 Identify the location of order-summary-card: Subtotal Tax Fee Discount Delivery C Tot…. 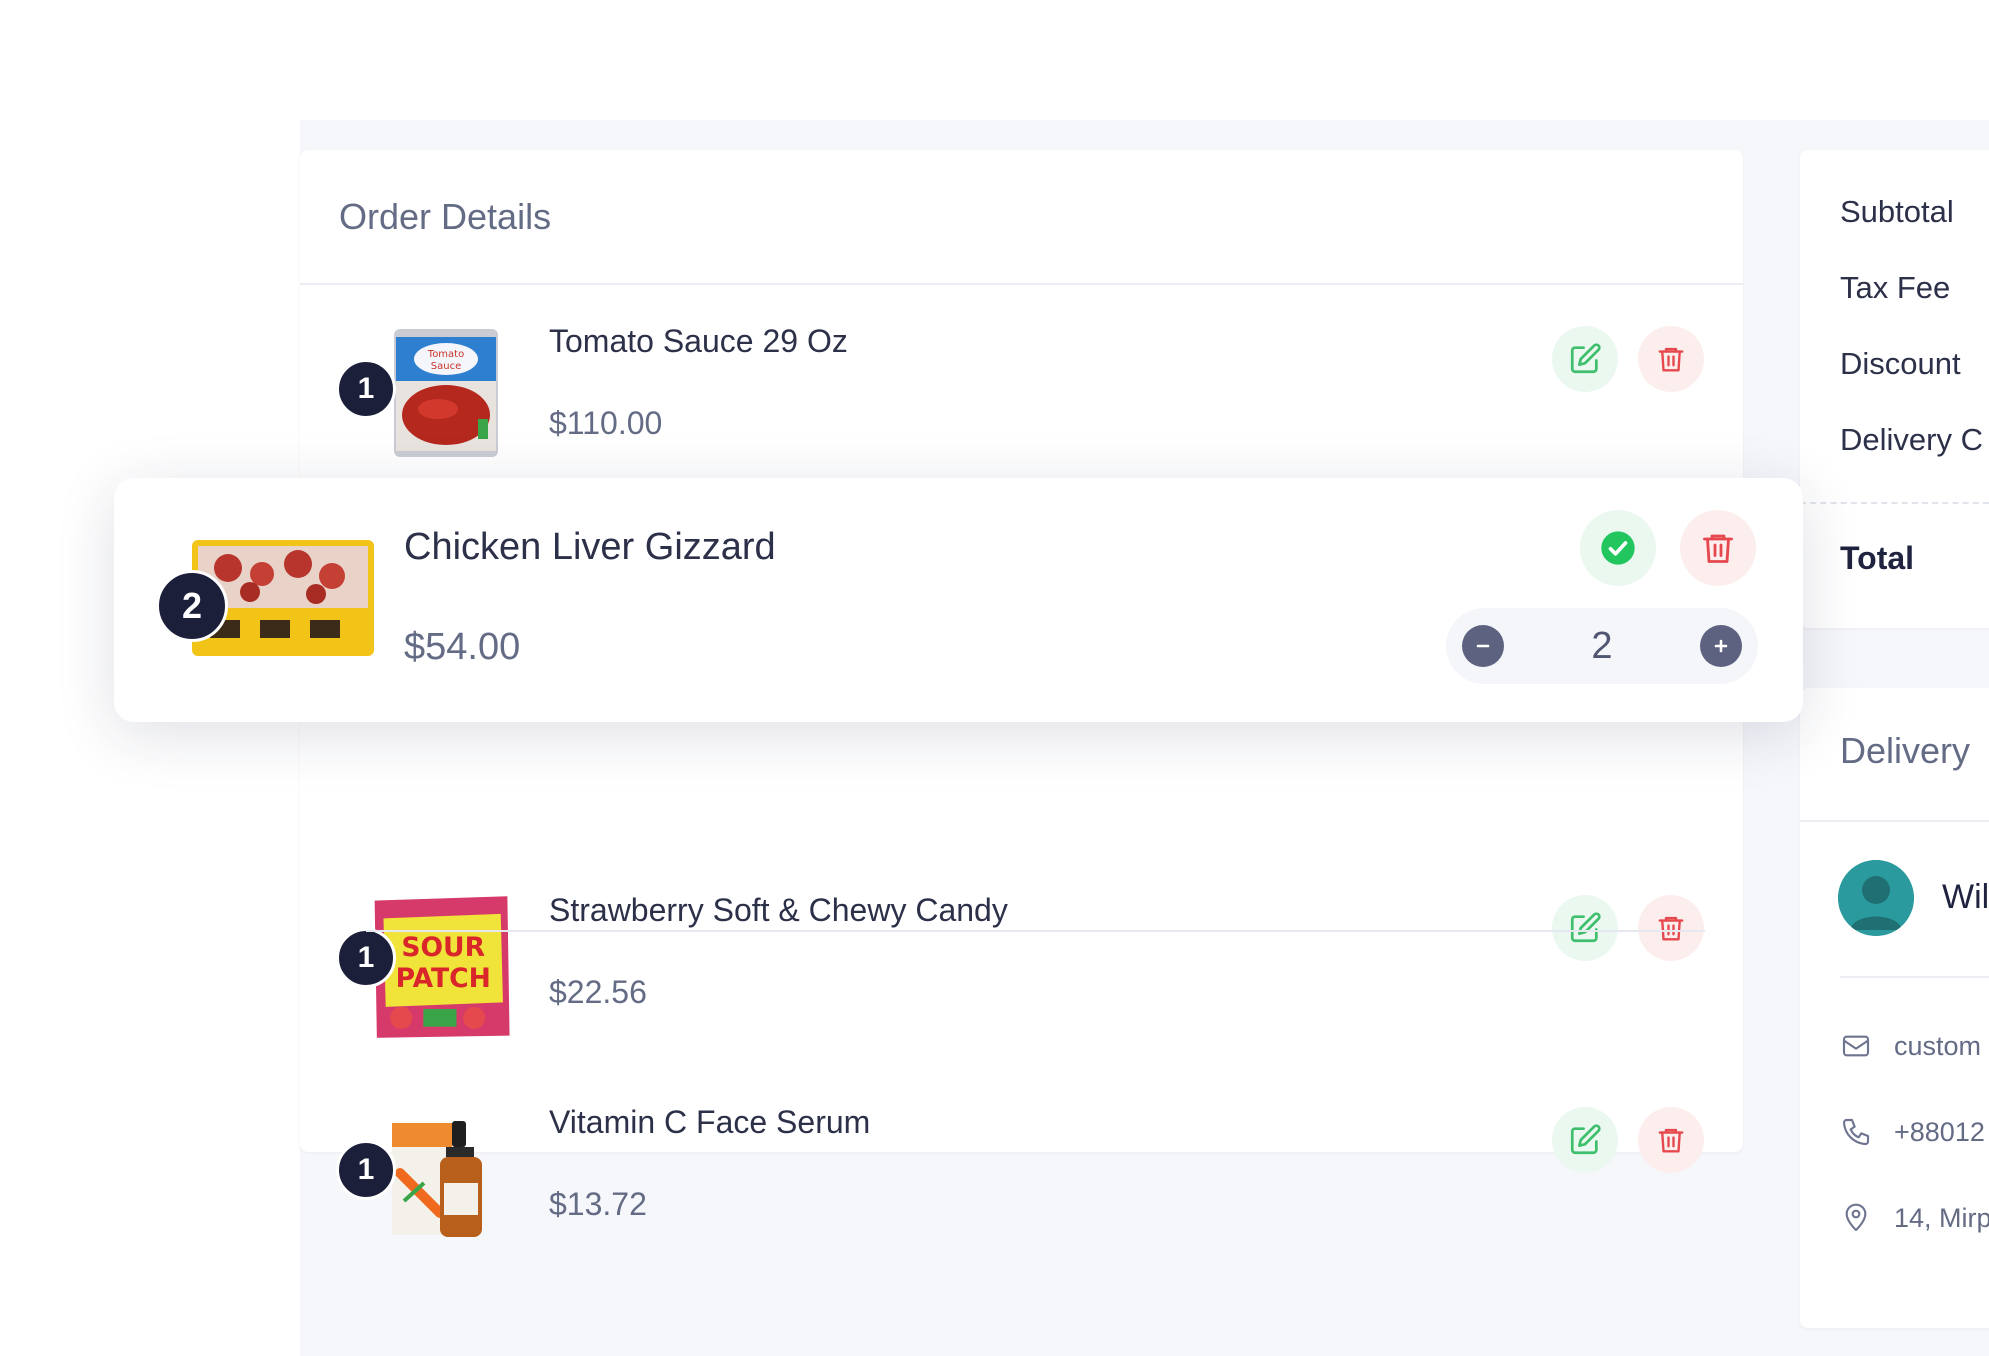
(1894, 389).